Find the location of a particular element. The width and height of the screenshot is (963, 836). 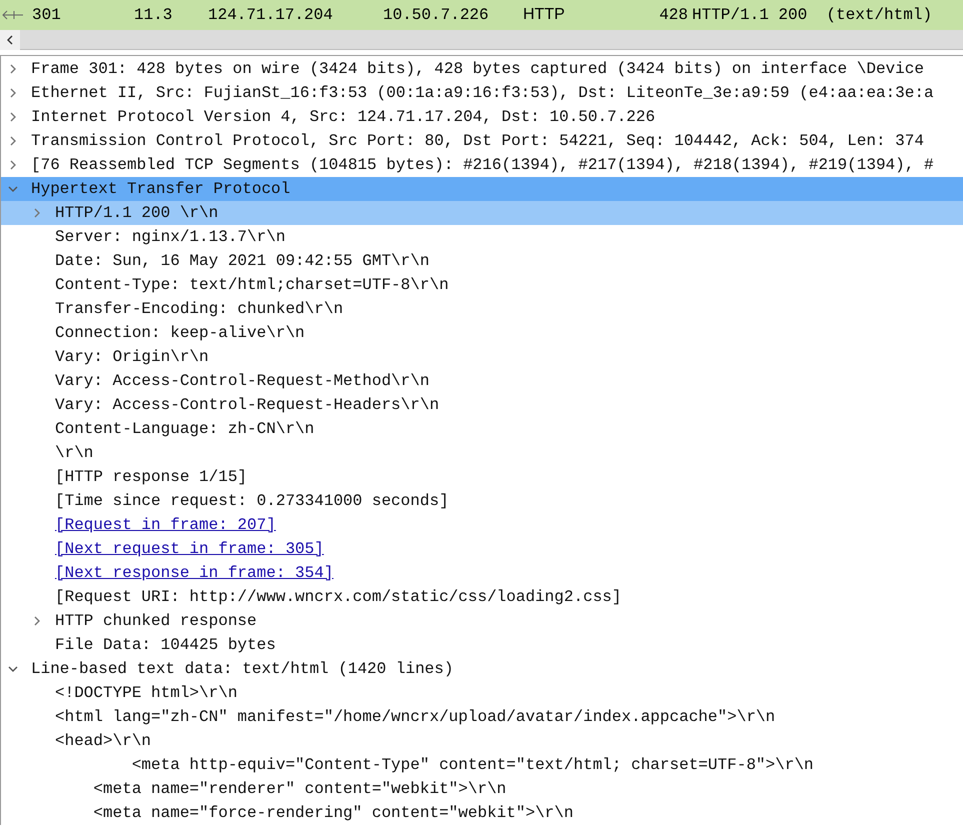

tree-row: Transmission Control Protocol, Src Port: 80, Dst Port: 54221, Seq: 104442, Ack: 504, Len: 374 is located at coordinates (482, 141).